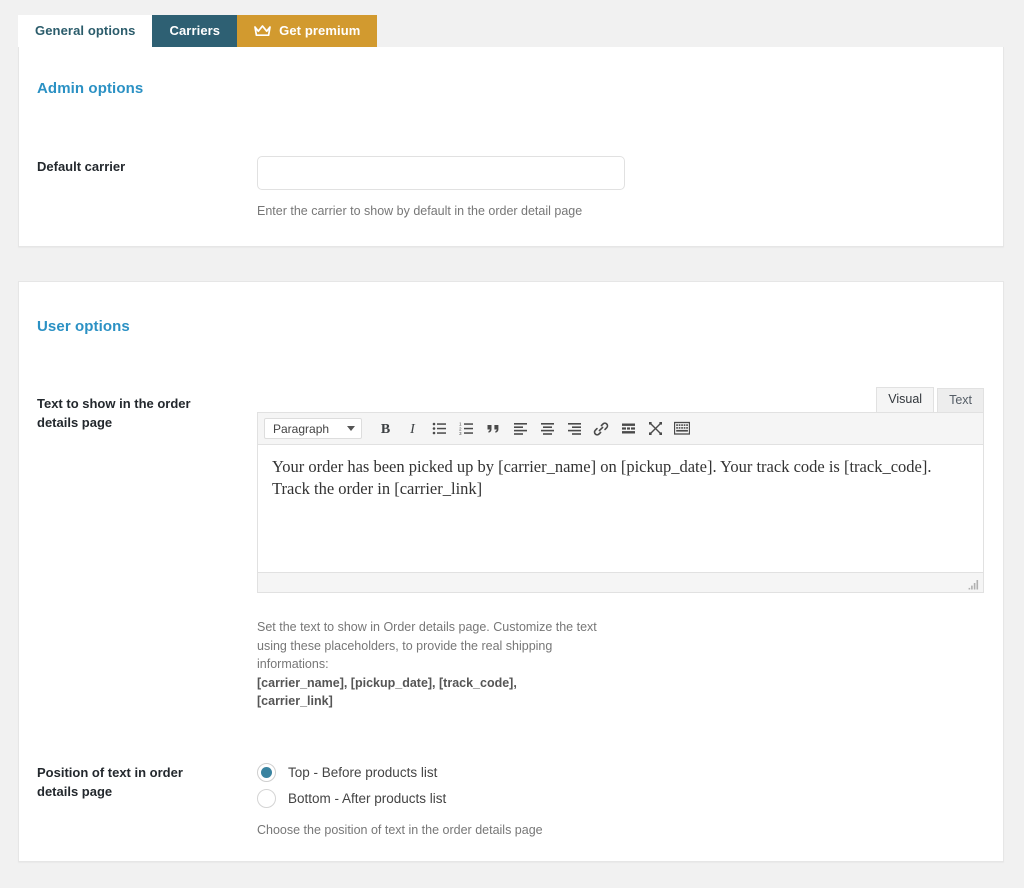  Describe the element at coordinates (351, 428) in the screenshot. I see `chevron-down-icon` at that location.